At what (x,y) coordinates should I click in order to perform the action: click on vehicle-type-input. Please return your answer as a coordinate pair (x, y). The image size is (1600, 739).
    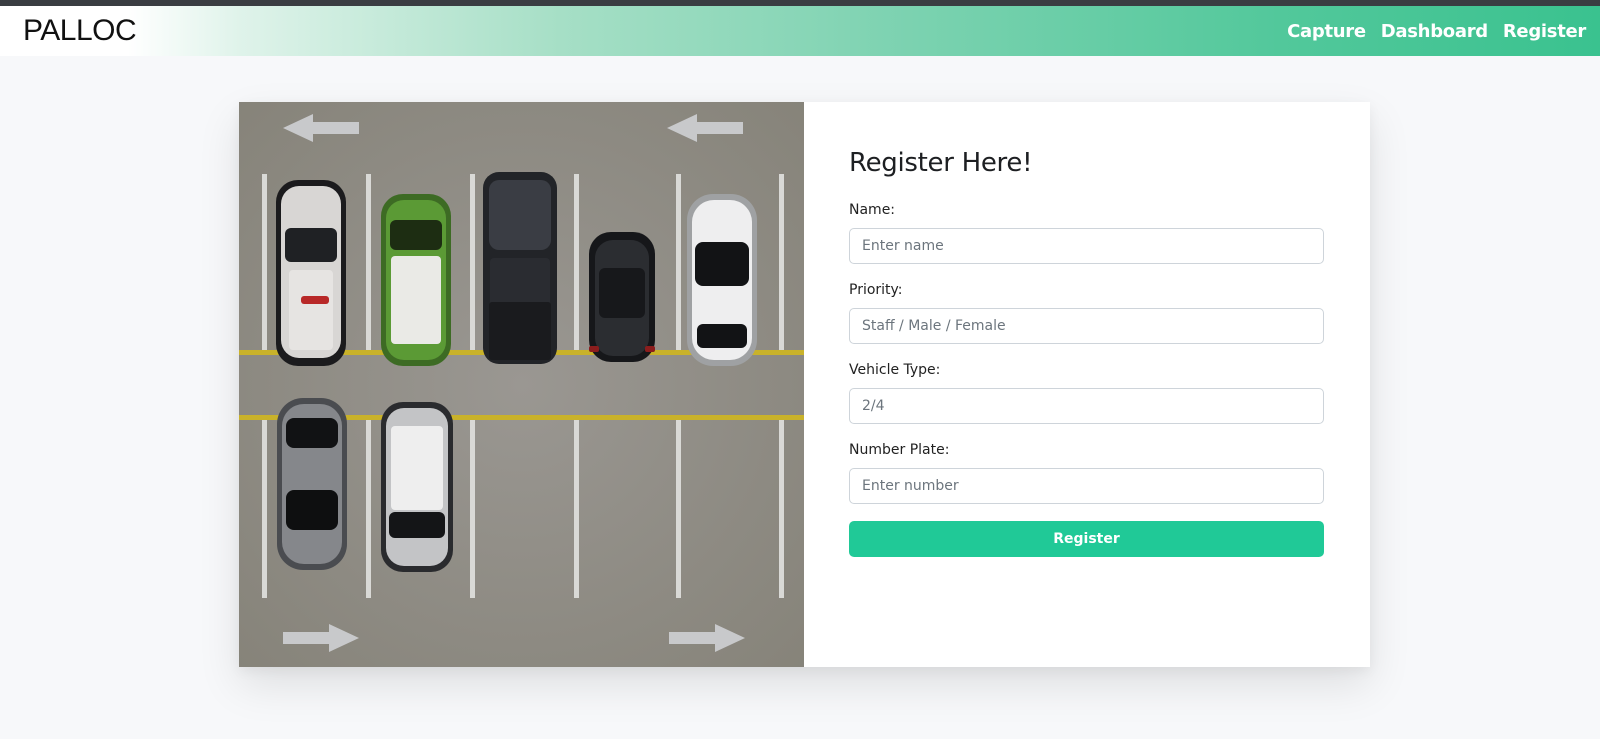
    Looking at the image, I should click on (1086, 406).